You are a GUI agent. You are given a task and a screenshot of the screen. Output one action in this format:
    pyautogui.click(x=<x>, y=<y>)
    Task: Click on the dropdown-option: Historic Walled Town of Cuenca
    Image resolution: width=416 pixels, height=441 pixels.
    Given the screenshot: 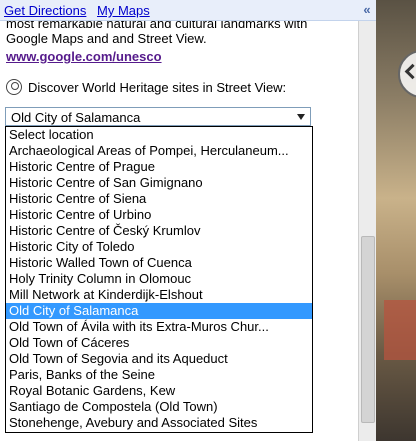 What is the action you would take?
    pyautogui.click(x=159, y=263)
    